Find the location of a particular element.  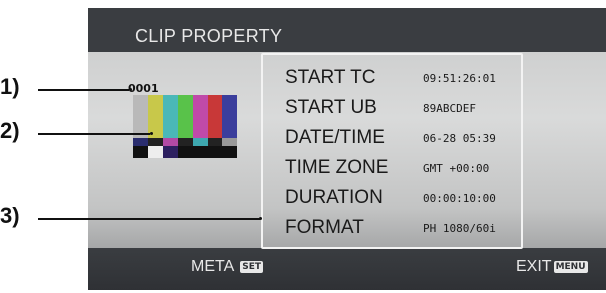

meta-button: META SET is located at coordinates (227, 267).